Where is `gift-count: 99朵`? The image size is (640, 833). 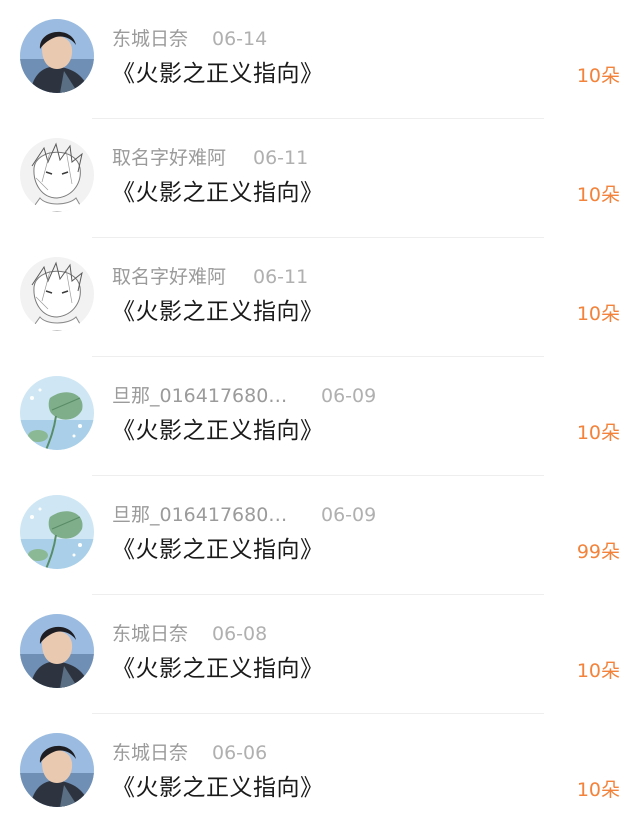 gift-count: 99朵 is located at coordinates (598, 552).